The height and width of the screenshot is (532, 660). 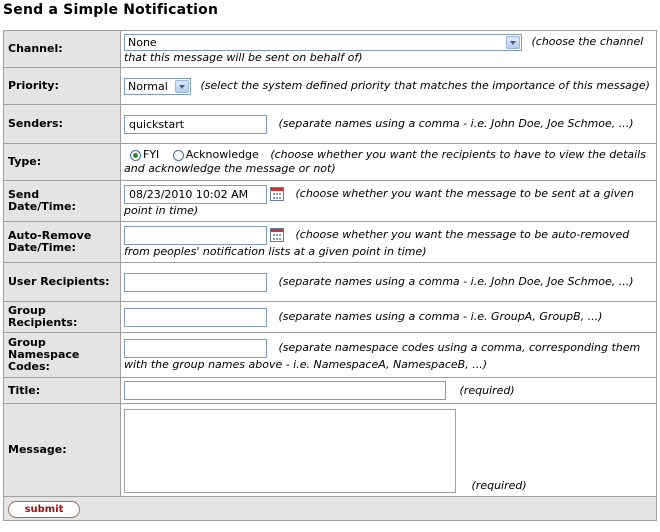 I want to click on fyi-radio-label: FYI, so click(x=151, y=154).